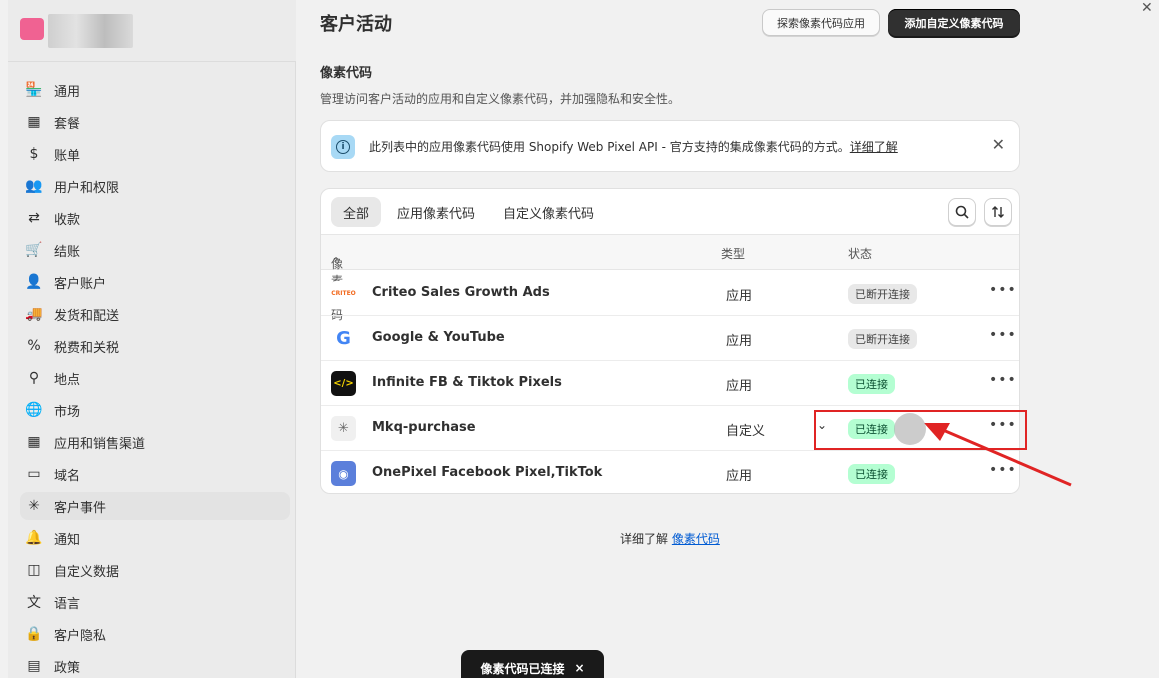  What do you see at coordinates (34, 346) in the screenshot?
I see `tax-icon: %` at bounding box center [34, 346].